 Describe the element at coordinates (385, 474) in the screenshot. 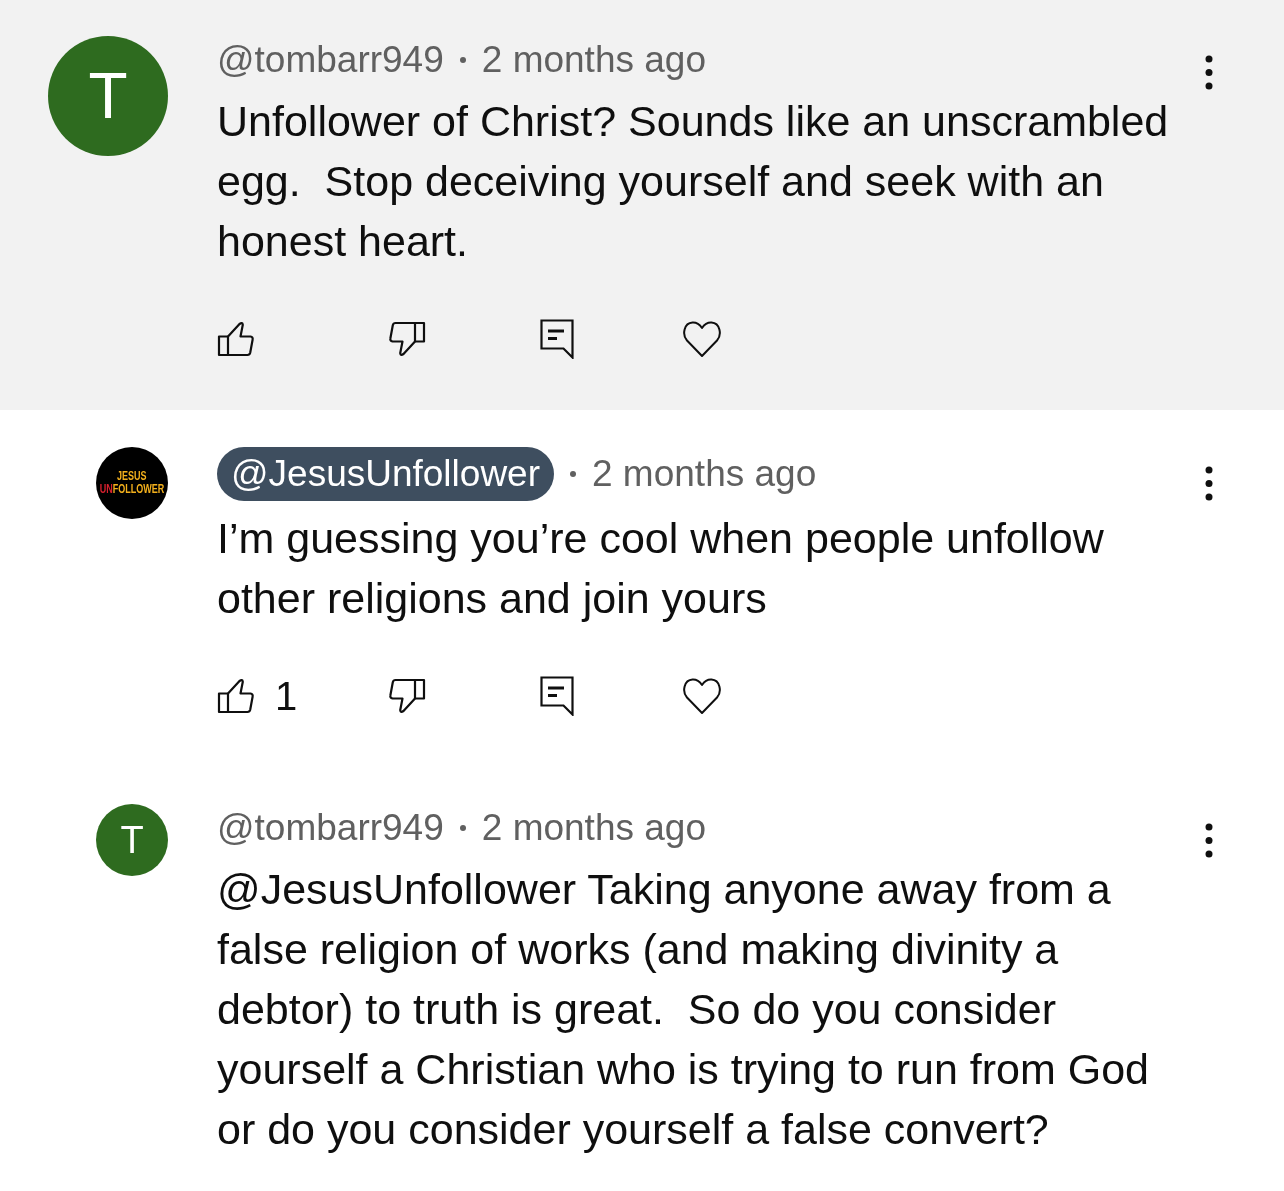

I see `author-chip: @JesusUnfollower` at that location.